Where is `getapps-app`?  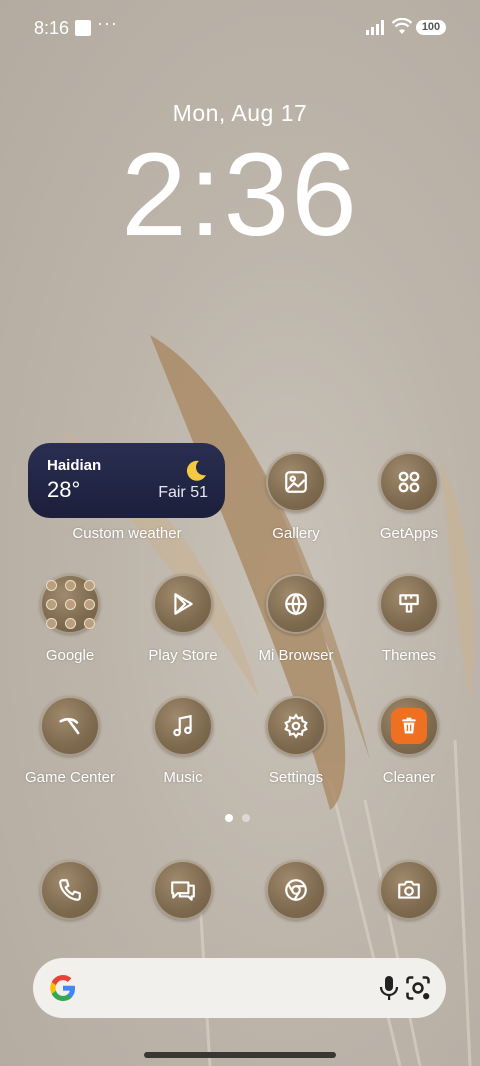
getapps-app is located at coordinates (409, 482).